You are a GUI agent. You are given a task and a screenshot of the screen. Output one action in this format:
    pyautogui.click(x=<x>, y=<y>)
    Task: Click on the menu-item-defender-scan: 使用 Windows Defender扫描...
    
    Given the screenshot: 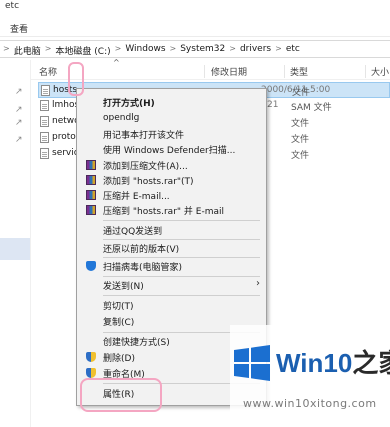 What is the action you would take?
    pyautogui.click(x=171, y=149)
    